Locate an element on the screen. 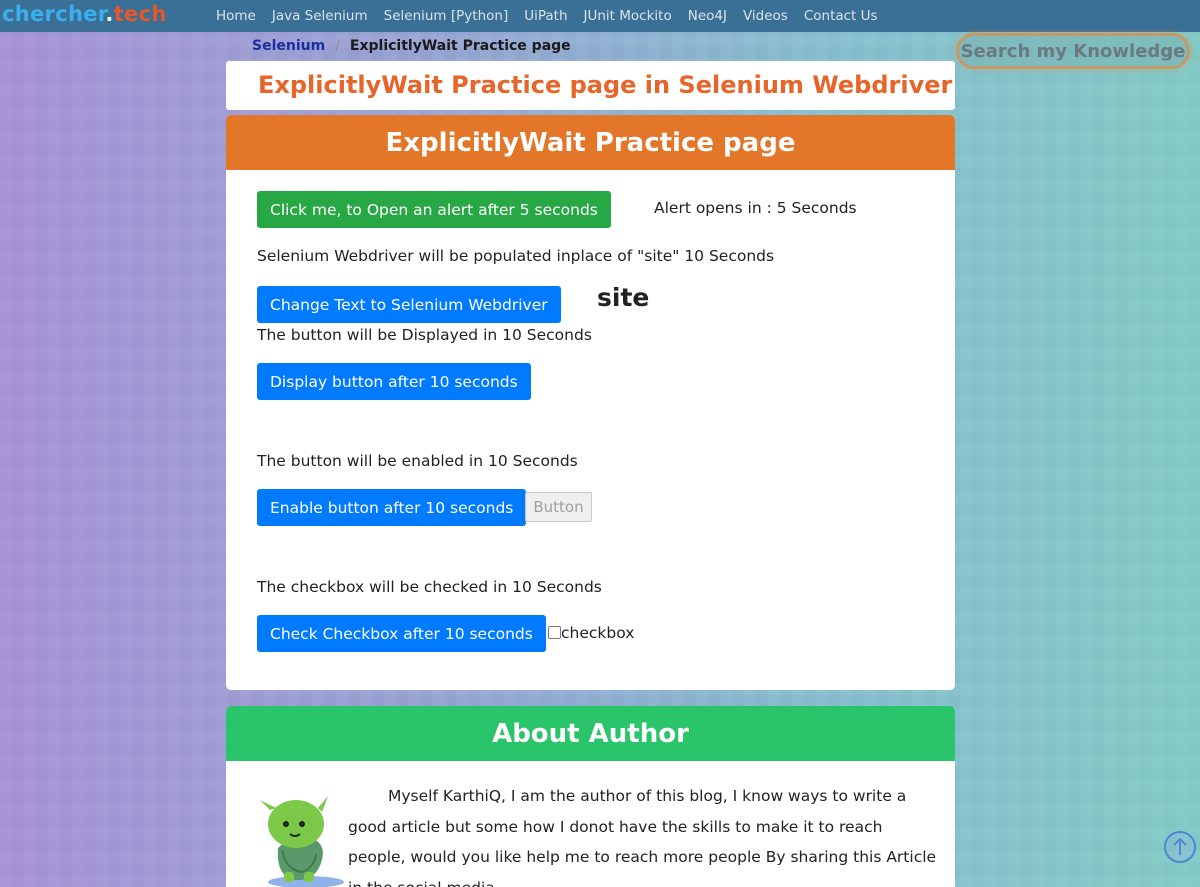  nav-contact-us: Contact Us is located at coordinates (841, 16).